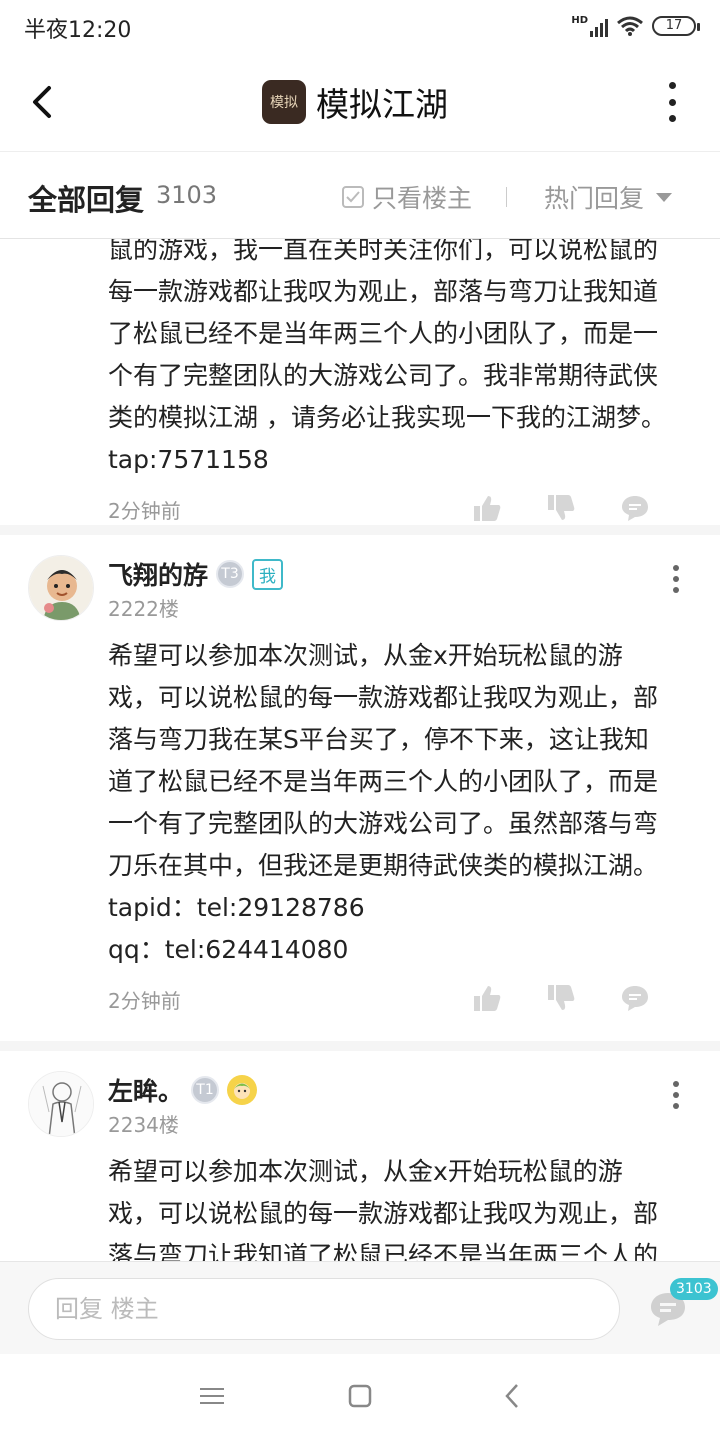 The height and width of the screenshot is (1440, 720). I want to click on reply-line: qq：tel:624414080, so click(228, 949).